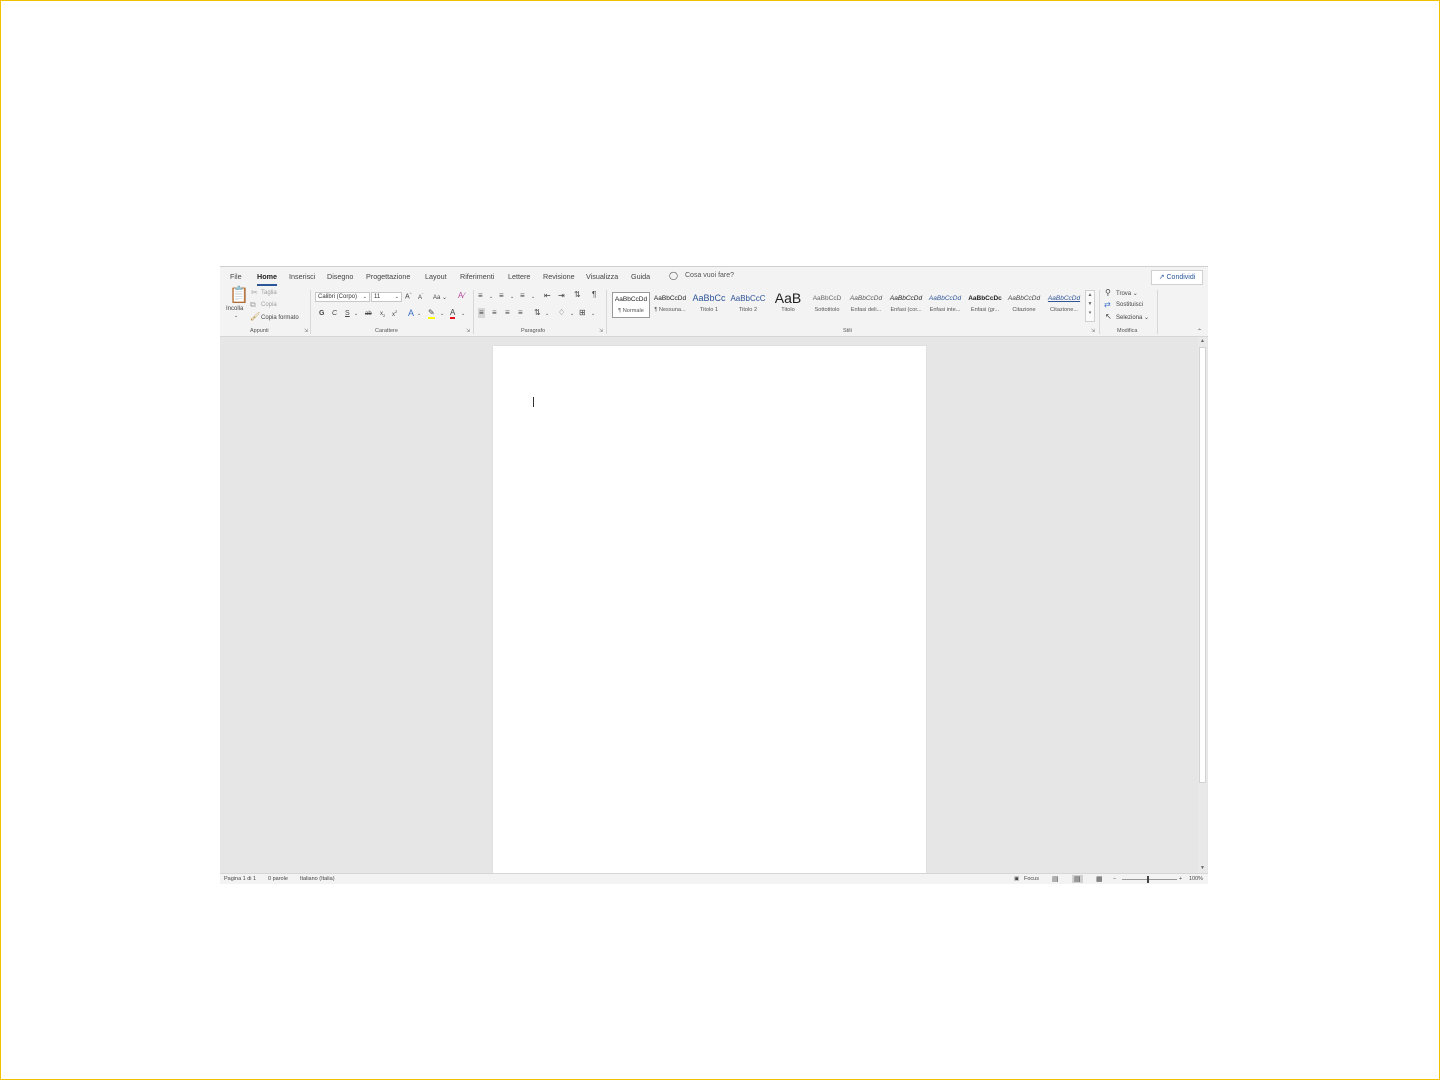 Image resolution: width=1440 pixels, height=1080 pixels. I want to click on replace-button: Sostituisci, so click(1129, 305).